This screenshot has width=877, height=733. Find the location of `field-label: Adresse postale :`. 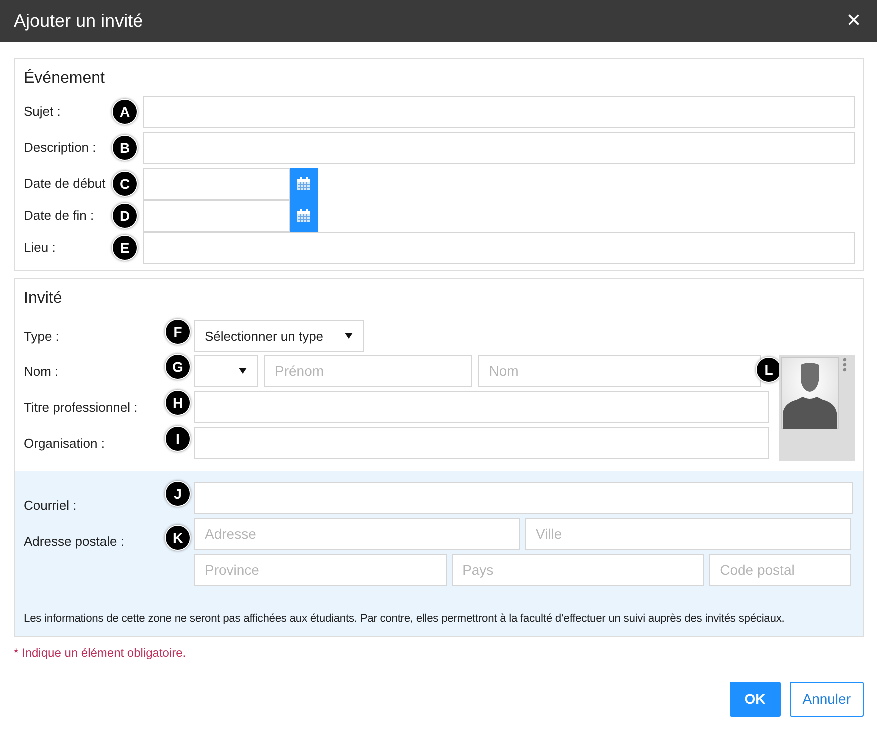

field-label: Adresse postale : is located at coordinates (75, 542).